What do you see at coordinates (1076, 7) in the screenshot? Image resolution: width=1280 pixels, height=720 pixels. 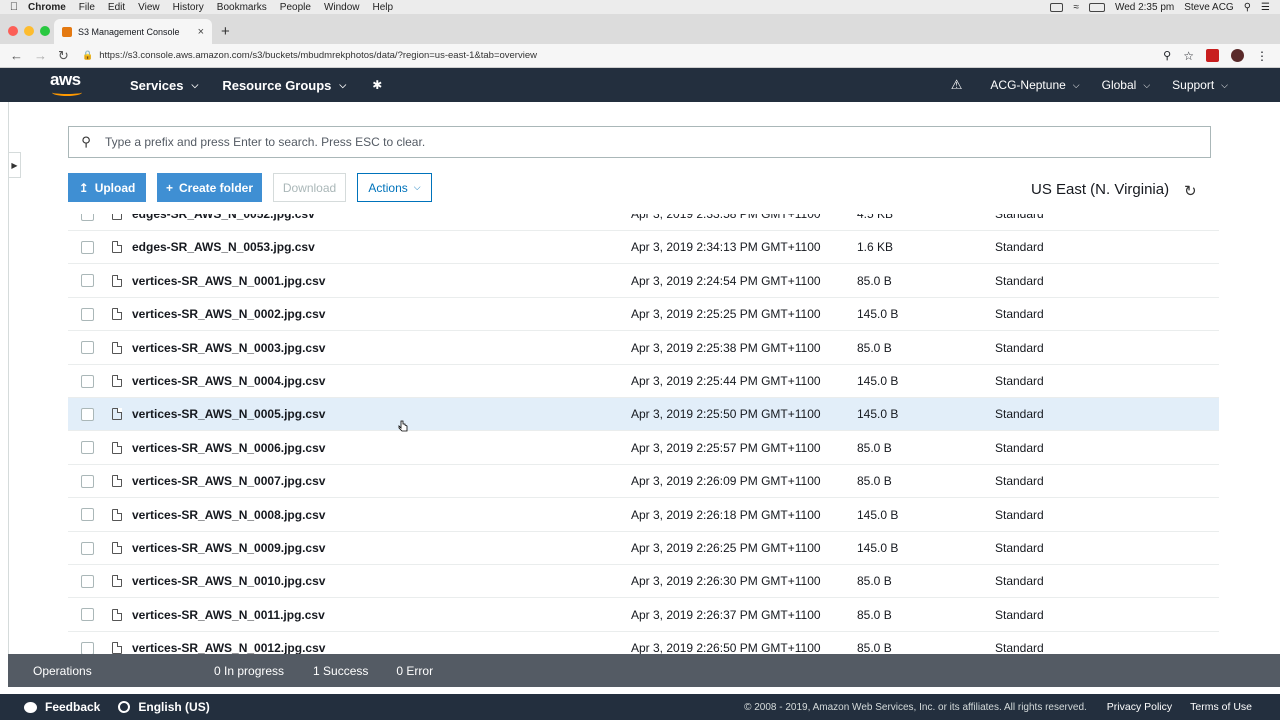 I see `wifi-icon: ≈` at bounding box center [1076, 7].